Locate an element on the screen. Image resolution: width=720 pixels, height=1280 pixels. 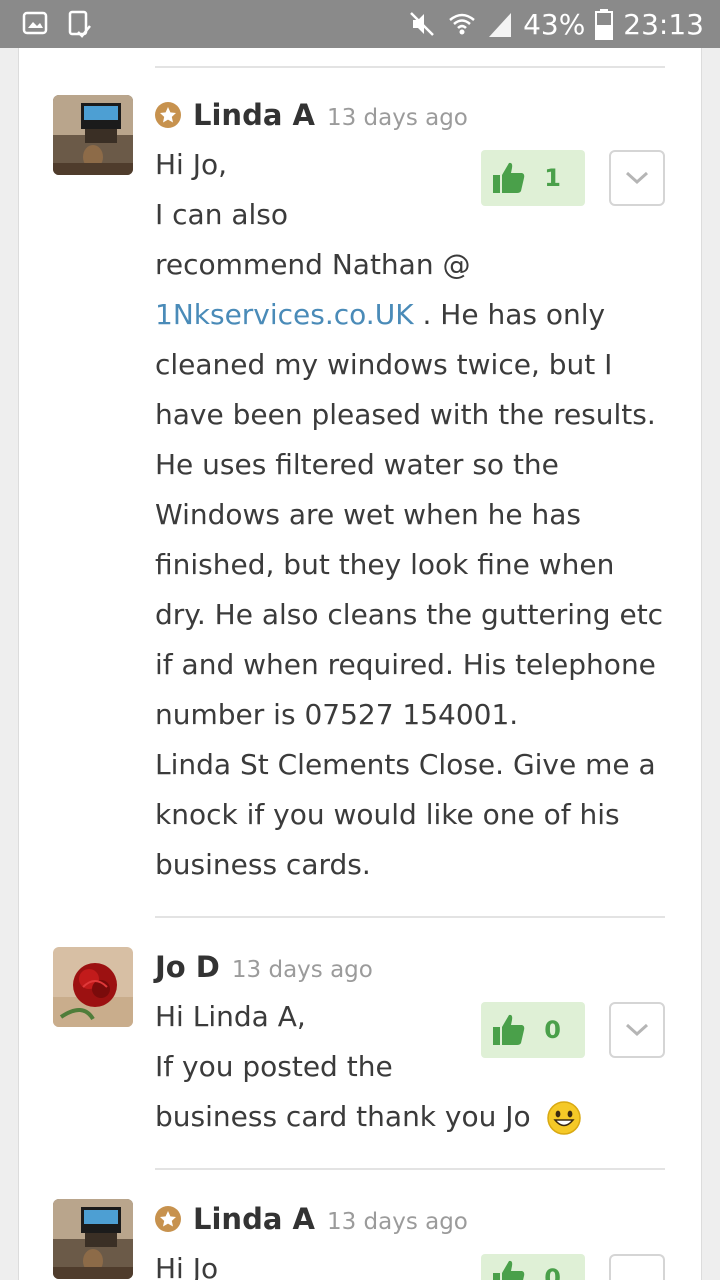
comment-header: Jo D 13 days ago is located at coordinates (264, 967).